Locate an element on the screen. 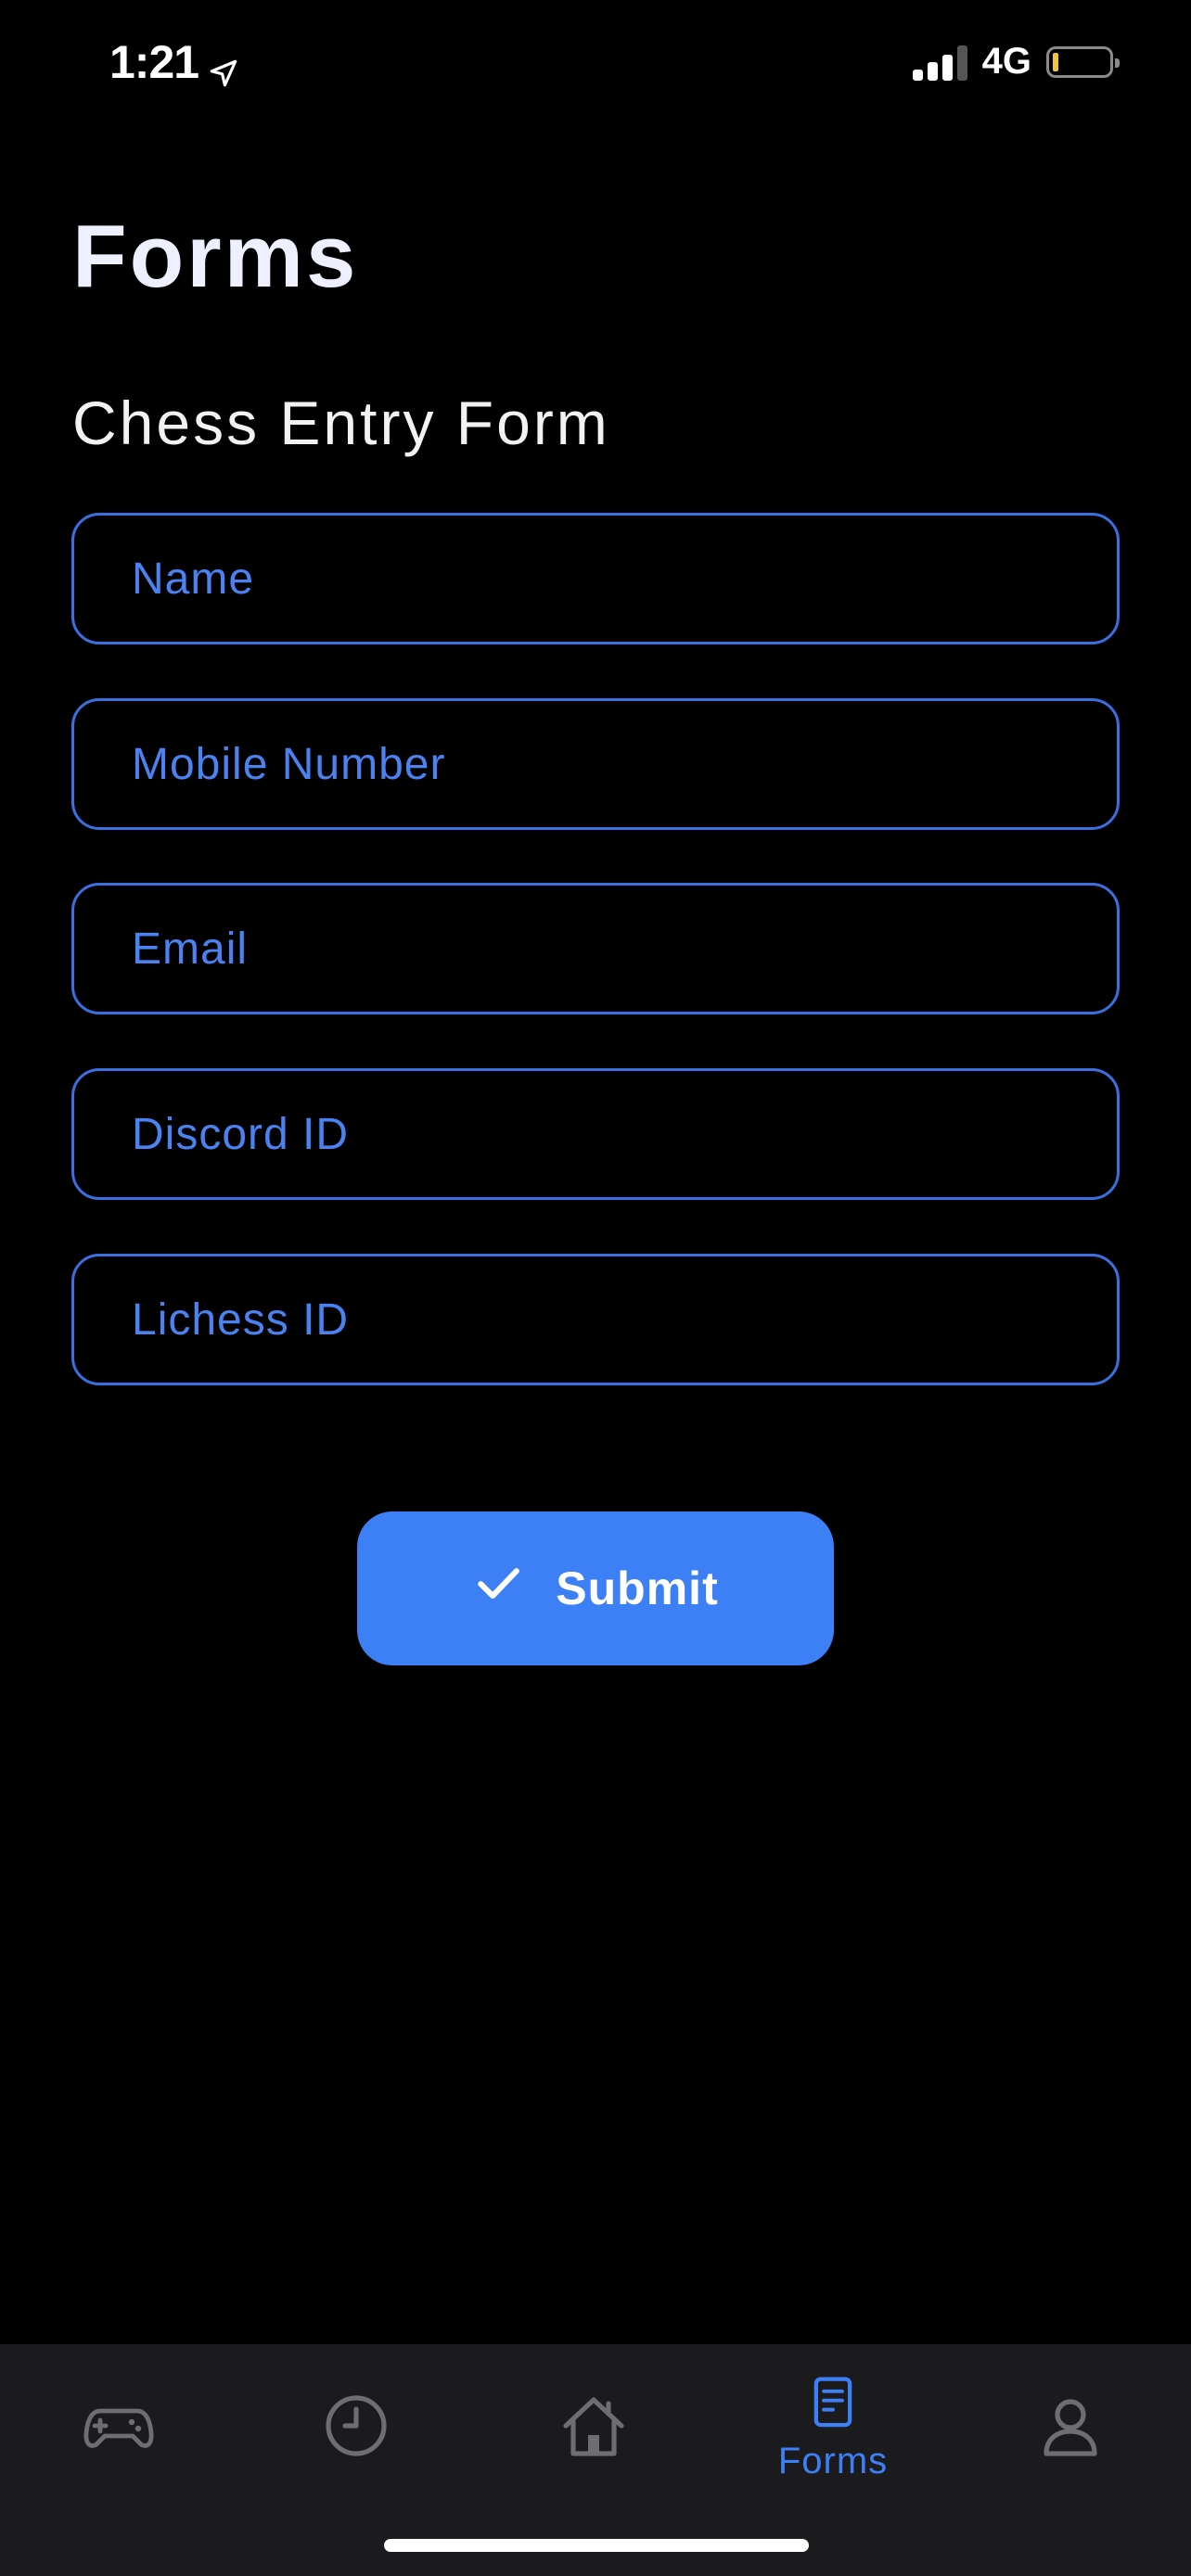 This screenshot has height=2576, width=1191. email-field is located at coordinates (595, 948).